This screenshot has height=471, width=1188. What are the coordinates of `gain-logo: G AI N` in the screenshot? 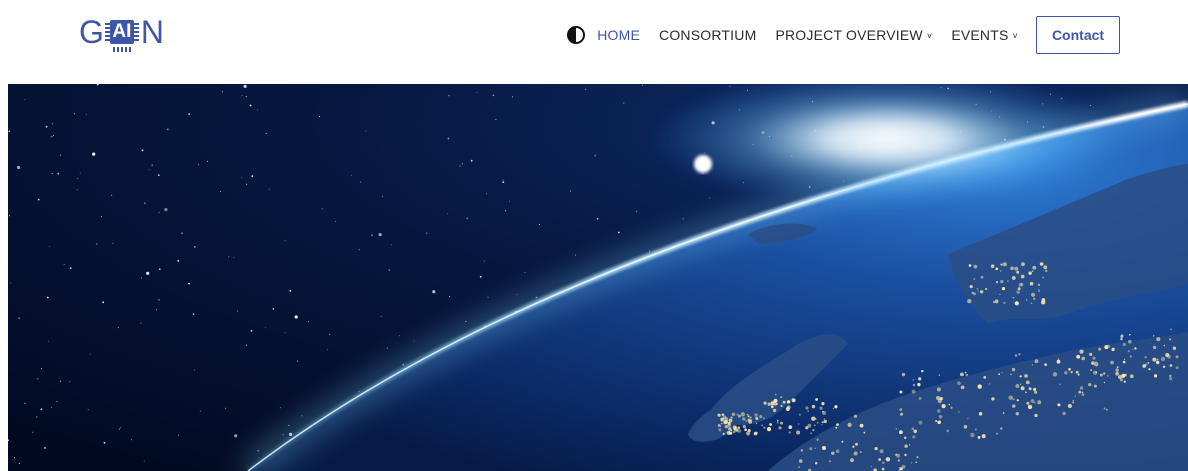 It's located at (121, 32).